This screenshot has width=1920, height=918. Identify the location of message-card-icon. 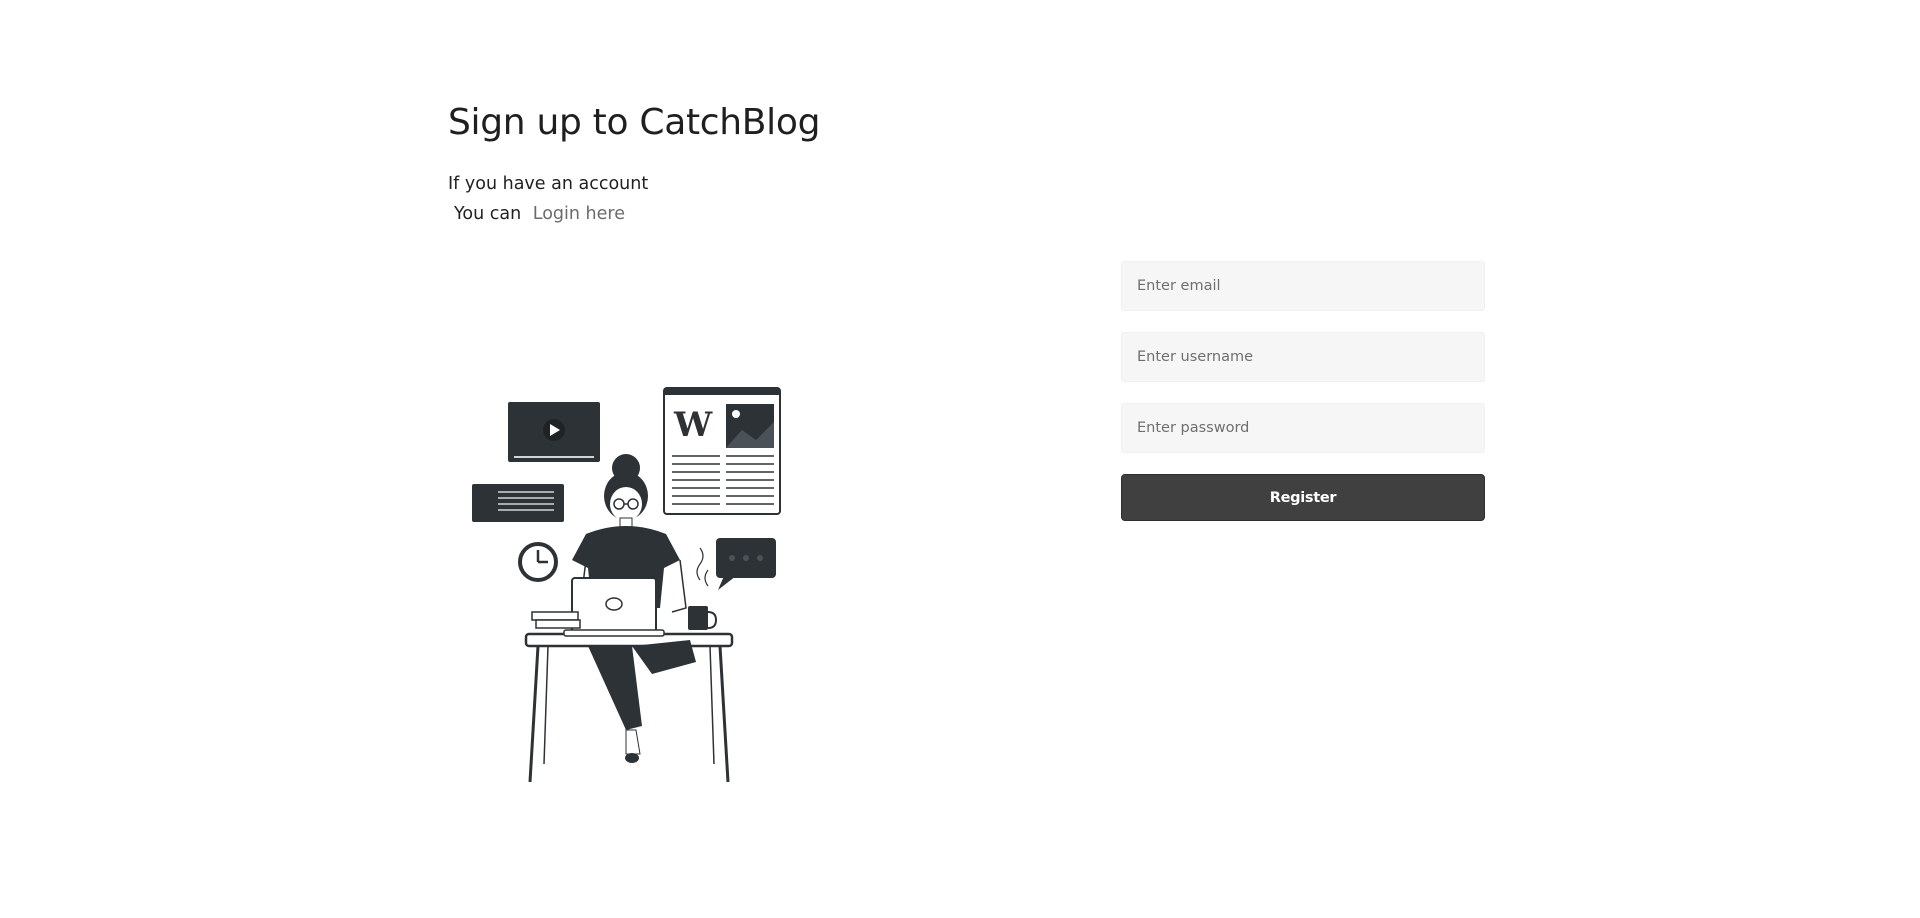
(518, 503).